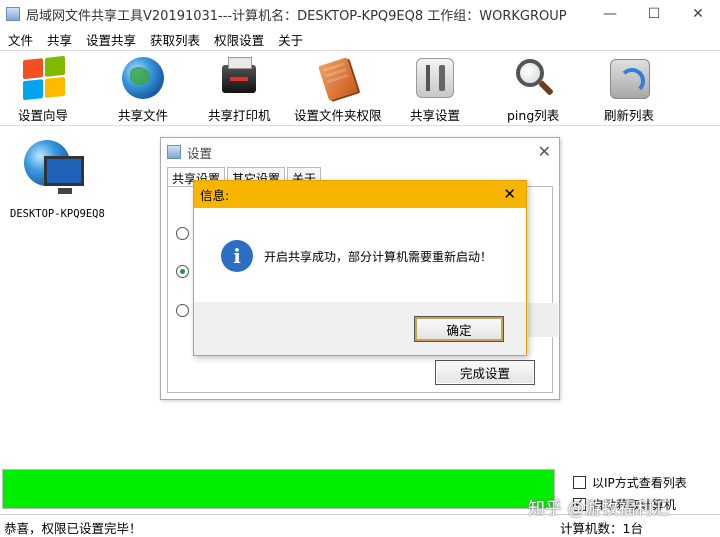 This screenshot has height=537, width=720. I want to click on ok-button: 确定, so click(459, 329).